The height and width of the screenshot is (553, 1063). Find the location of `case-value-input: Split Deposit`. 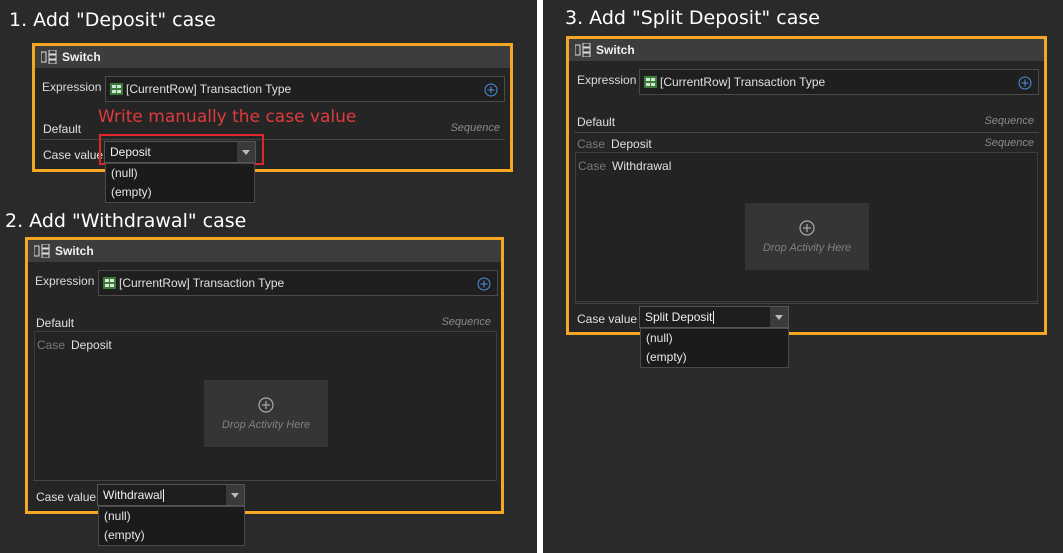

case-value-input: Split Deposit is located at coordinates (678, 317).